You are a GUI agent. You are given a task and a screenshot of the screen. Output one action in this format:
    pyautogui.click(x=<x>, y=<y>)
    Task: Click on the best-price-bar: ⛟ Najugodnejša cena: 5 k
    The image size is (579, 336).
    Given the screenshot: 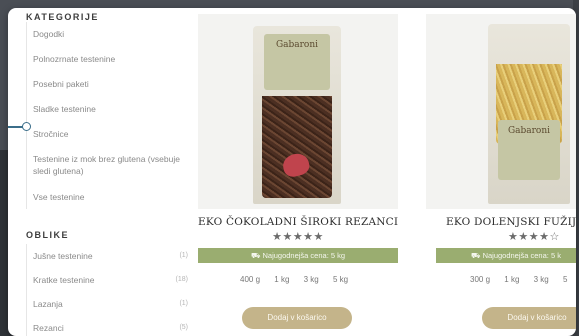 What is the action you would take?
    pyautogui.click(x=506, y=255)
    